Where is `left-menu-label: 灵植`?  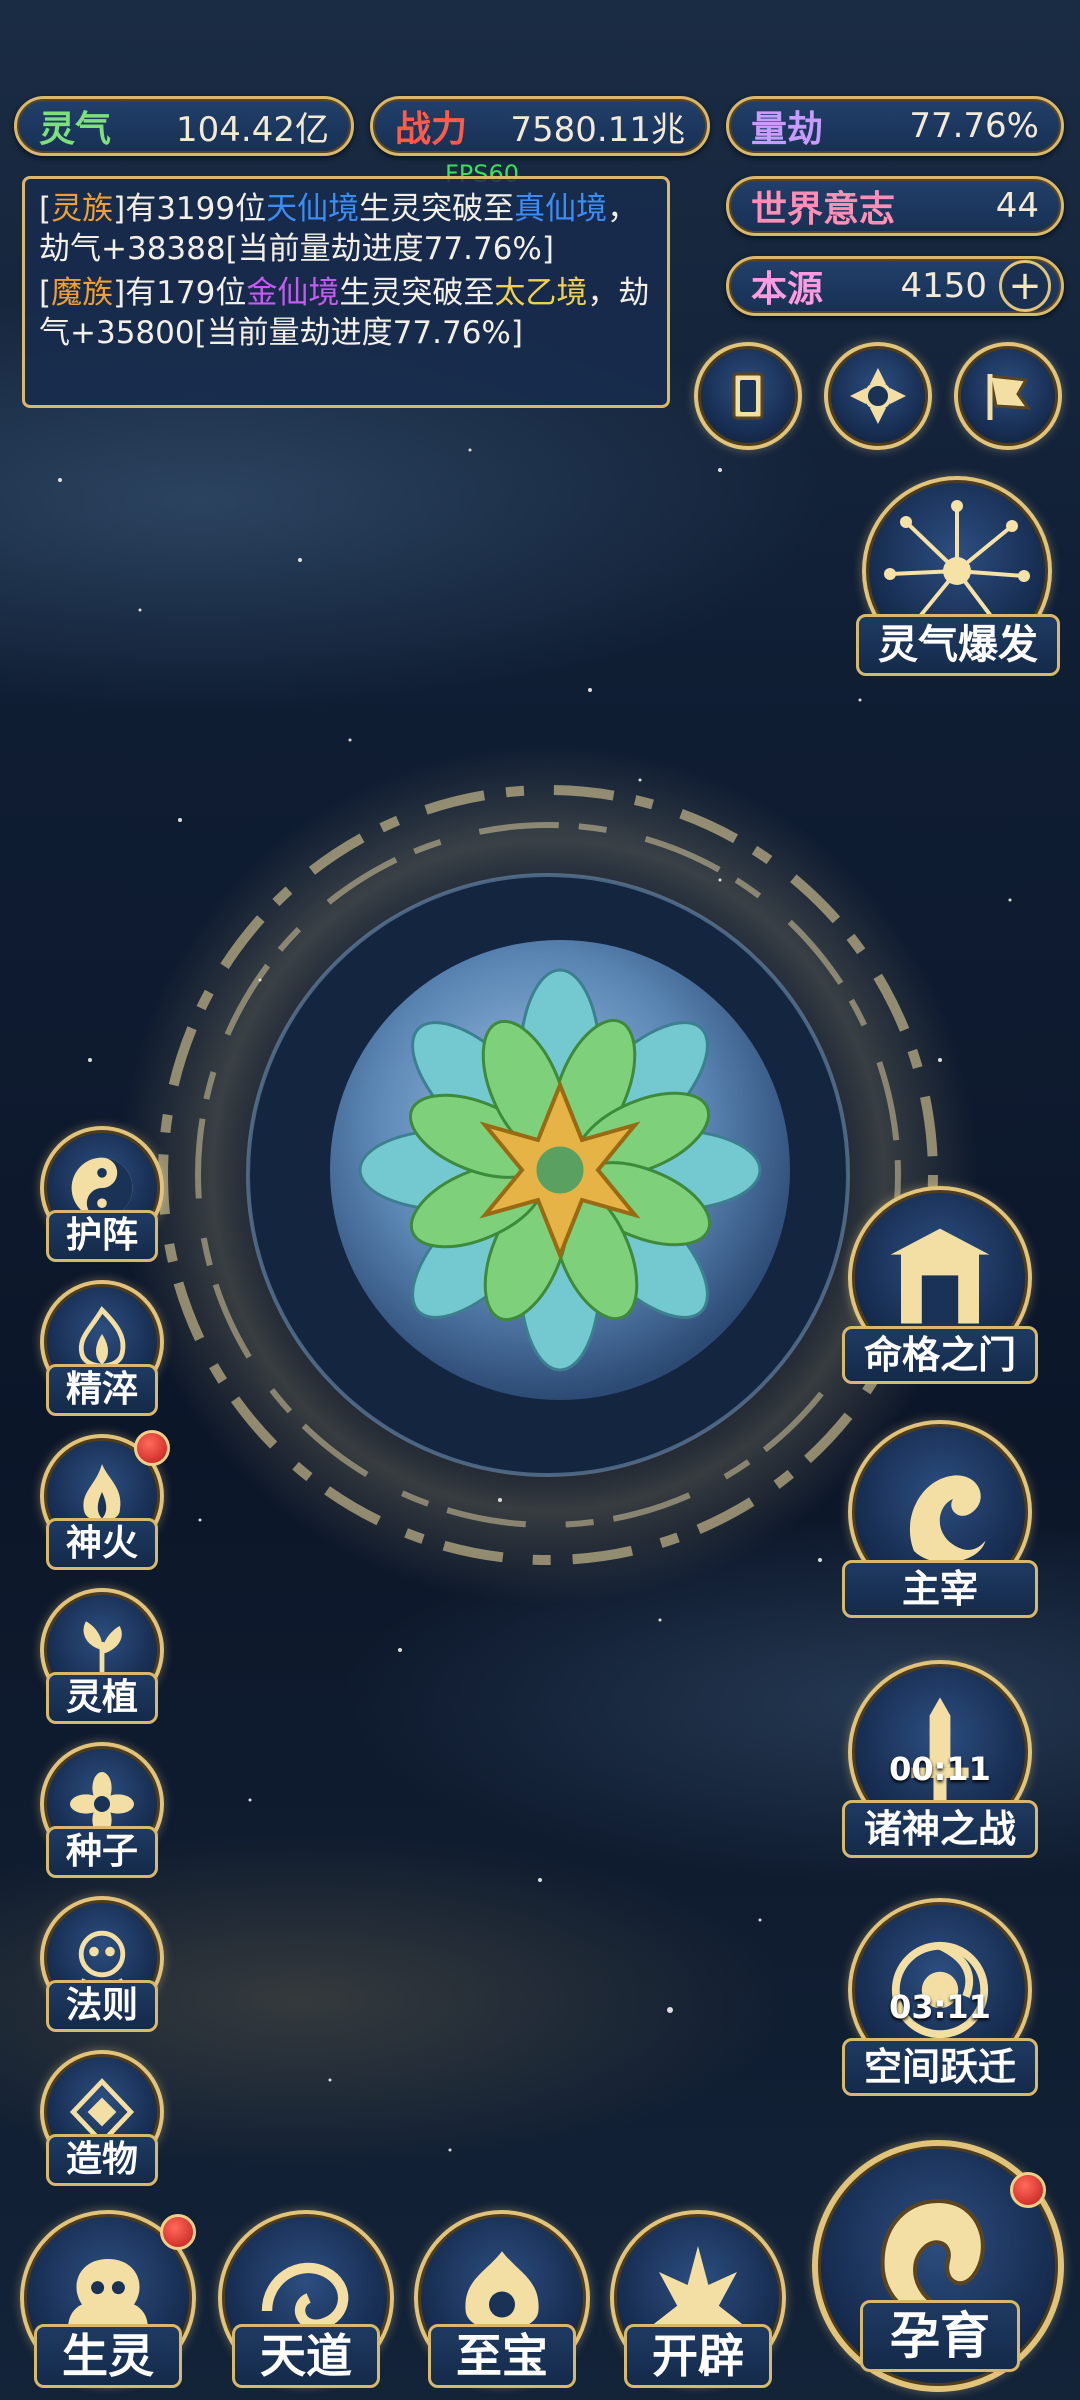 left-menu-label: 灵植 is located at coordinates (102, 1698).